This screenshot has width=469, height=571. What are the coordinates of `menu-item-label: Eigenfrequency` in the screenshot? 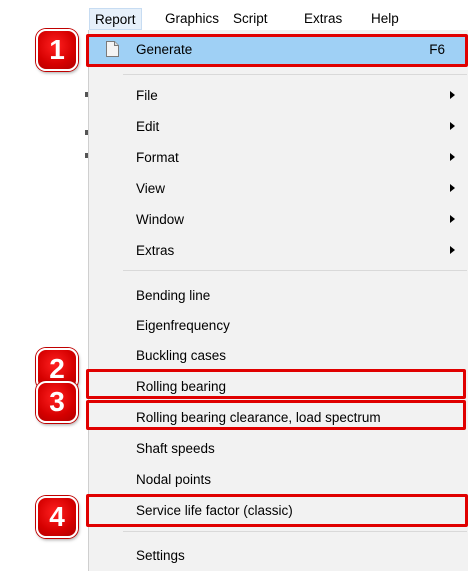 It's located at (183, 325).